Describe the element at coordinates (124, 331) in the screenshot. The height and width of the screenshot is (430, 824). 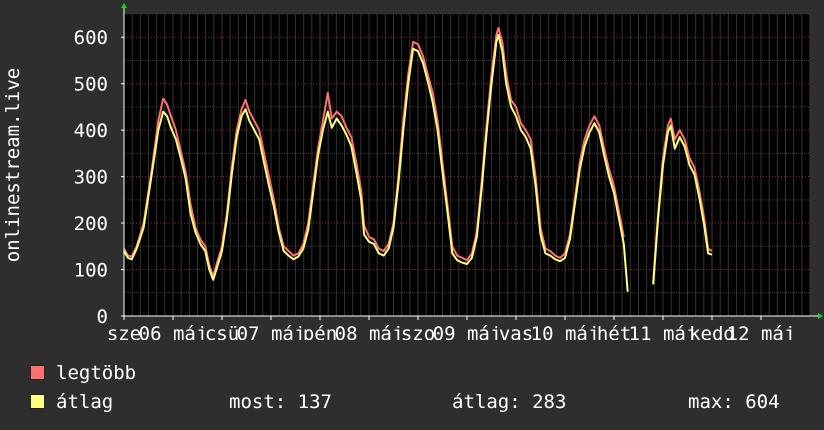
I see `x-tick-label: sze` at that location.